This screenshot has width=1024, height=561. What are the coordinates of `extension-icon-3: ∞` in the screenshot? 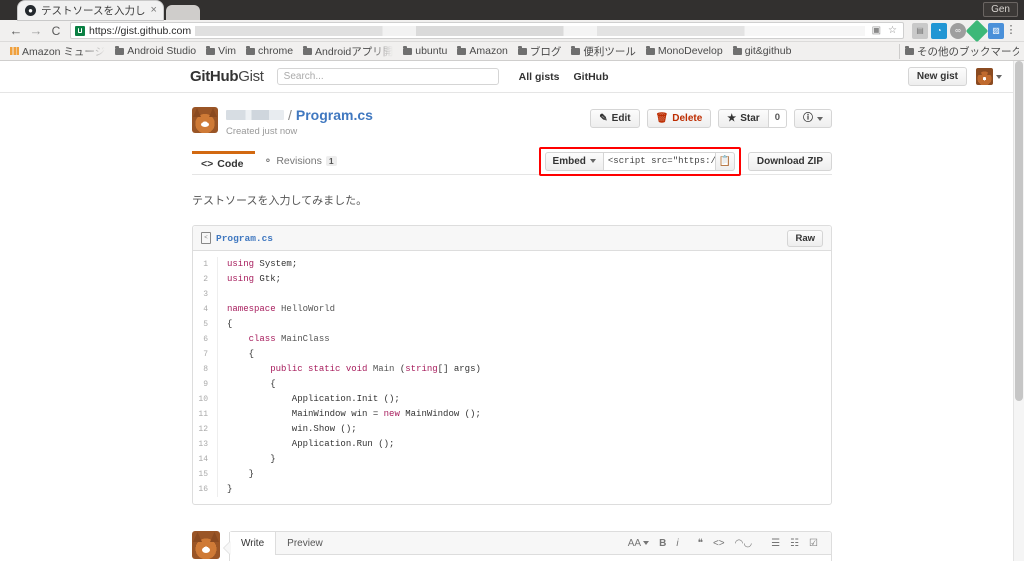 It's located at (958, 30).